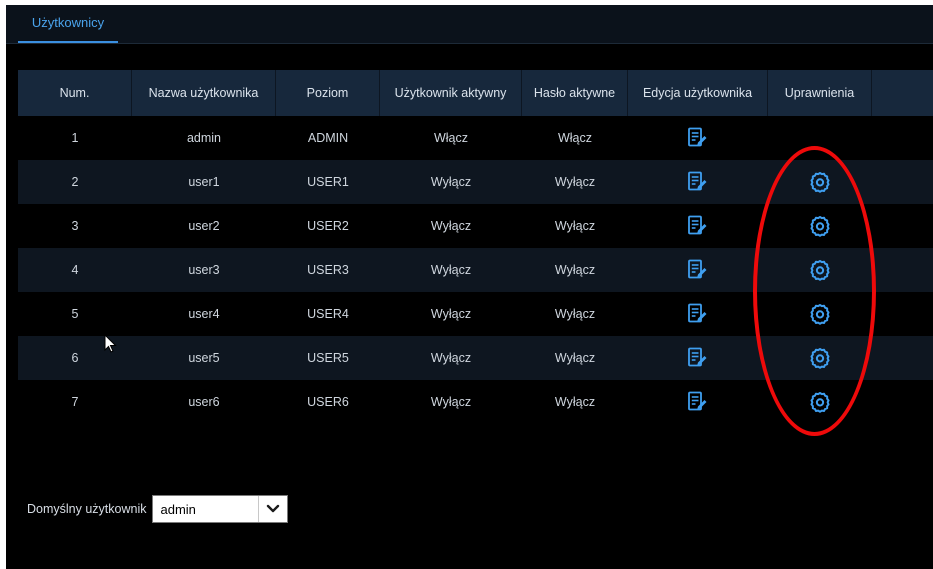 Image resolution: width=933 pixels, height=569 pixels. I want to click on default-user-value: admin, so click(178, 509).